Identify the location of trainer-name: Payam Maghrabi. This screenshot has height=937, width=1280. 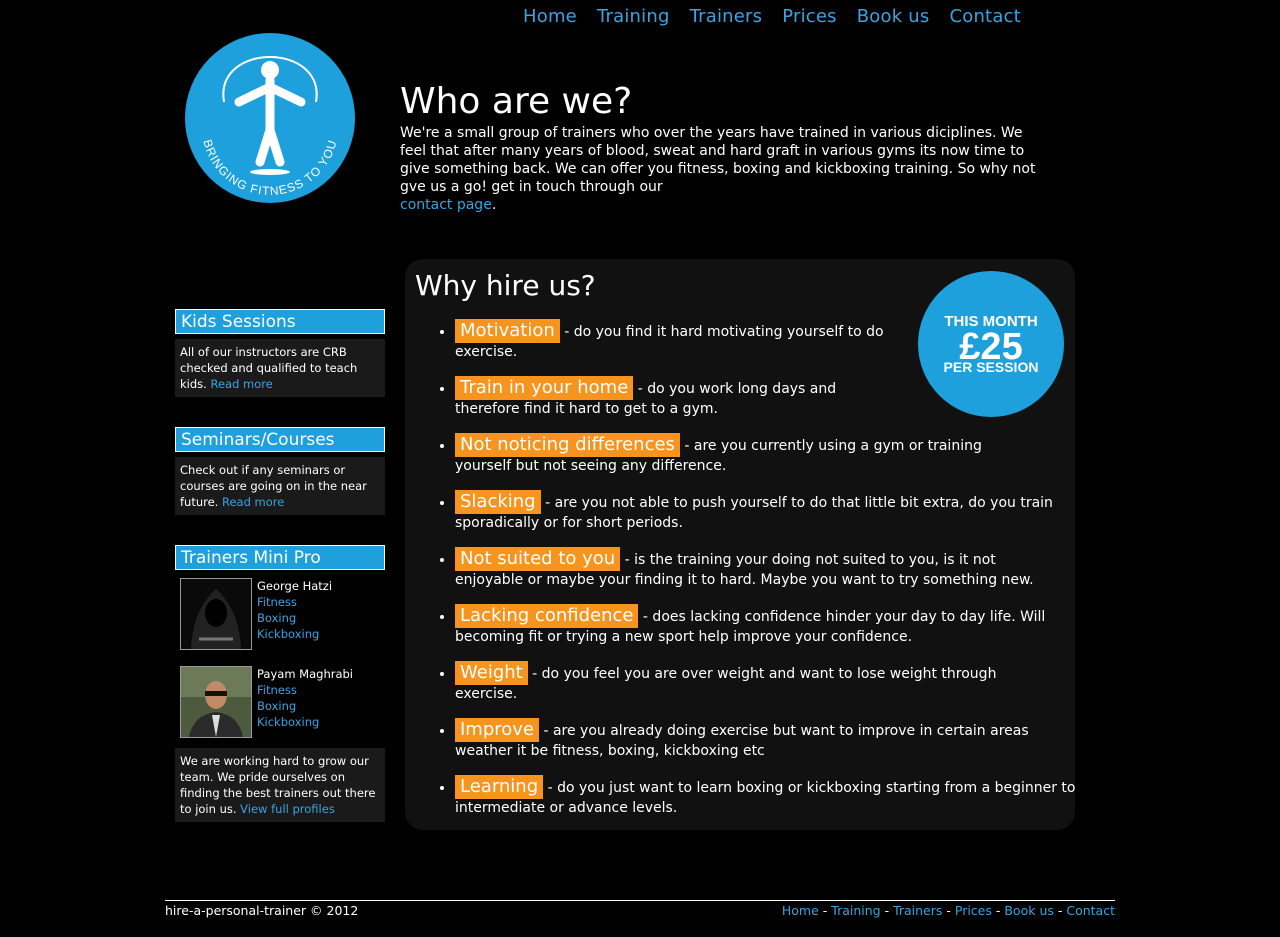
(305, 674).